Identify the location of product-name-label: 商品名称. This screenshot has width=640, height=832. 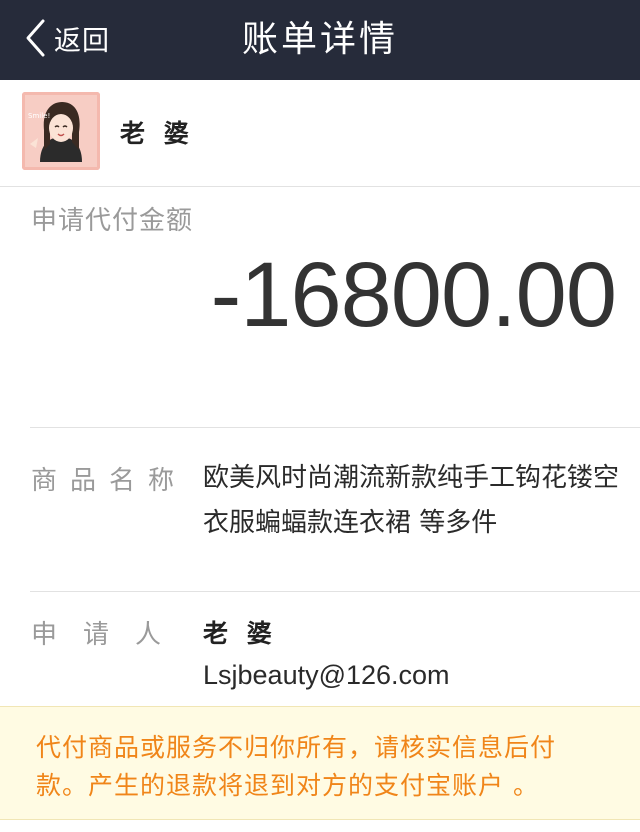
(109, 481).